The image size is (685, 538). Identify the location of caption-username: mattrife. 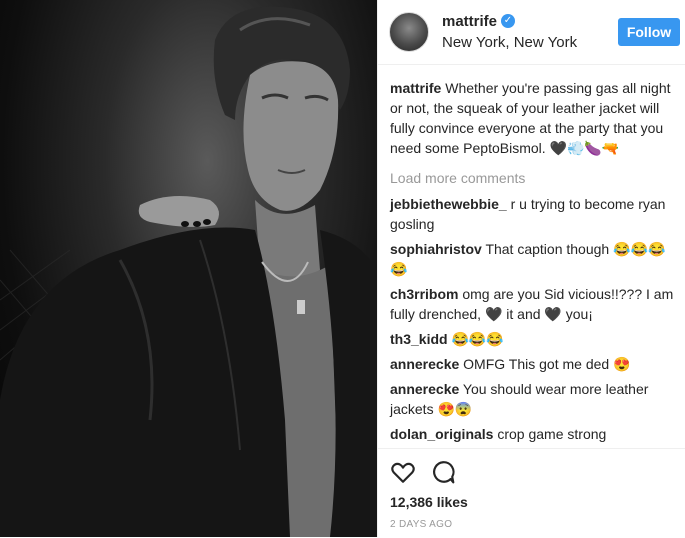
(415, 88).